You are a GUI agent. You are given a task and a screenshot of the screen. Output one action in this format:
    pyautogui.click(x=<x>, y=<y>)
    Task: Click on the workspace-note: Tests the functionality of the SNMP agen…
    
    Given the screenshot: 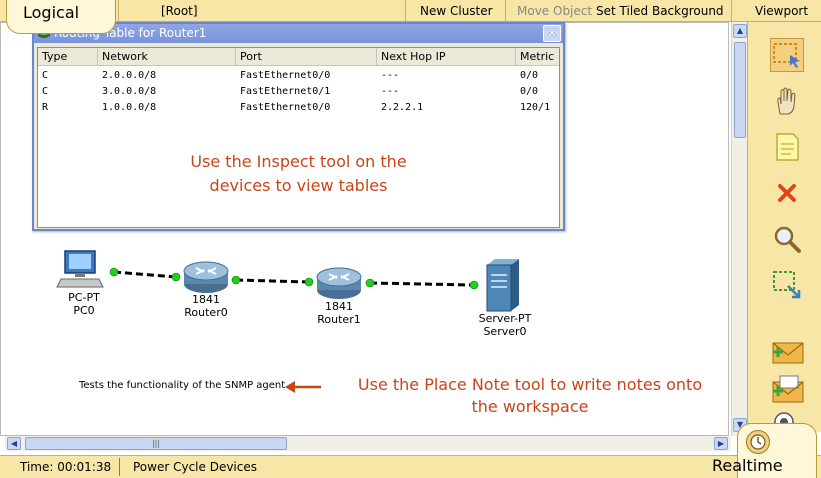 What is the action you would take?
    pyautogui.click(x=182, y=385)
    